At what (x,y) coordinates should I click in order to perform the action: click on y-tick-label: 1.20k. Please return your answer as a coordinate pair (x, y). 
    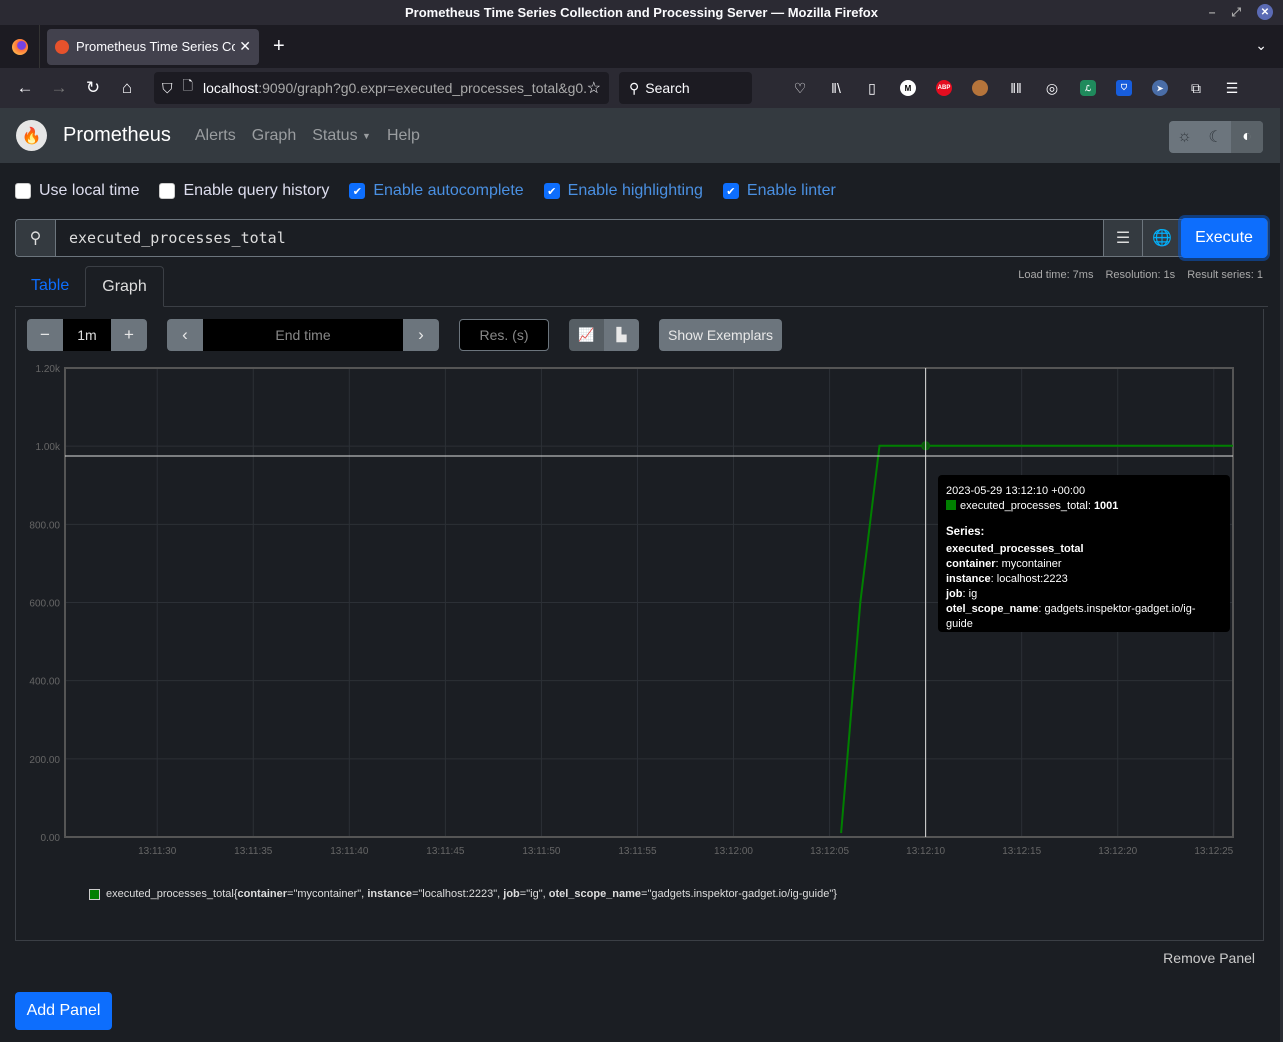
    Looking at the image, I should click on (48, 369).